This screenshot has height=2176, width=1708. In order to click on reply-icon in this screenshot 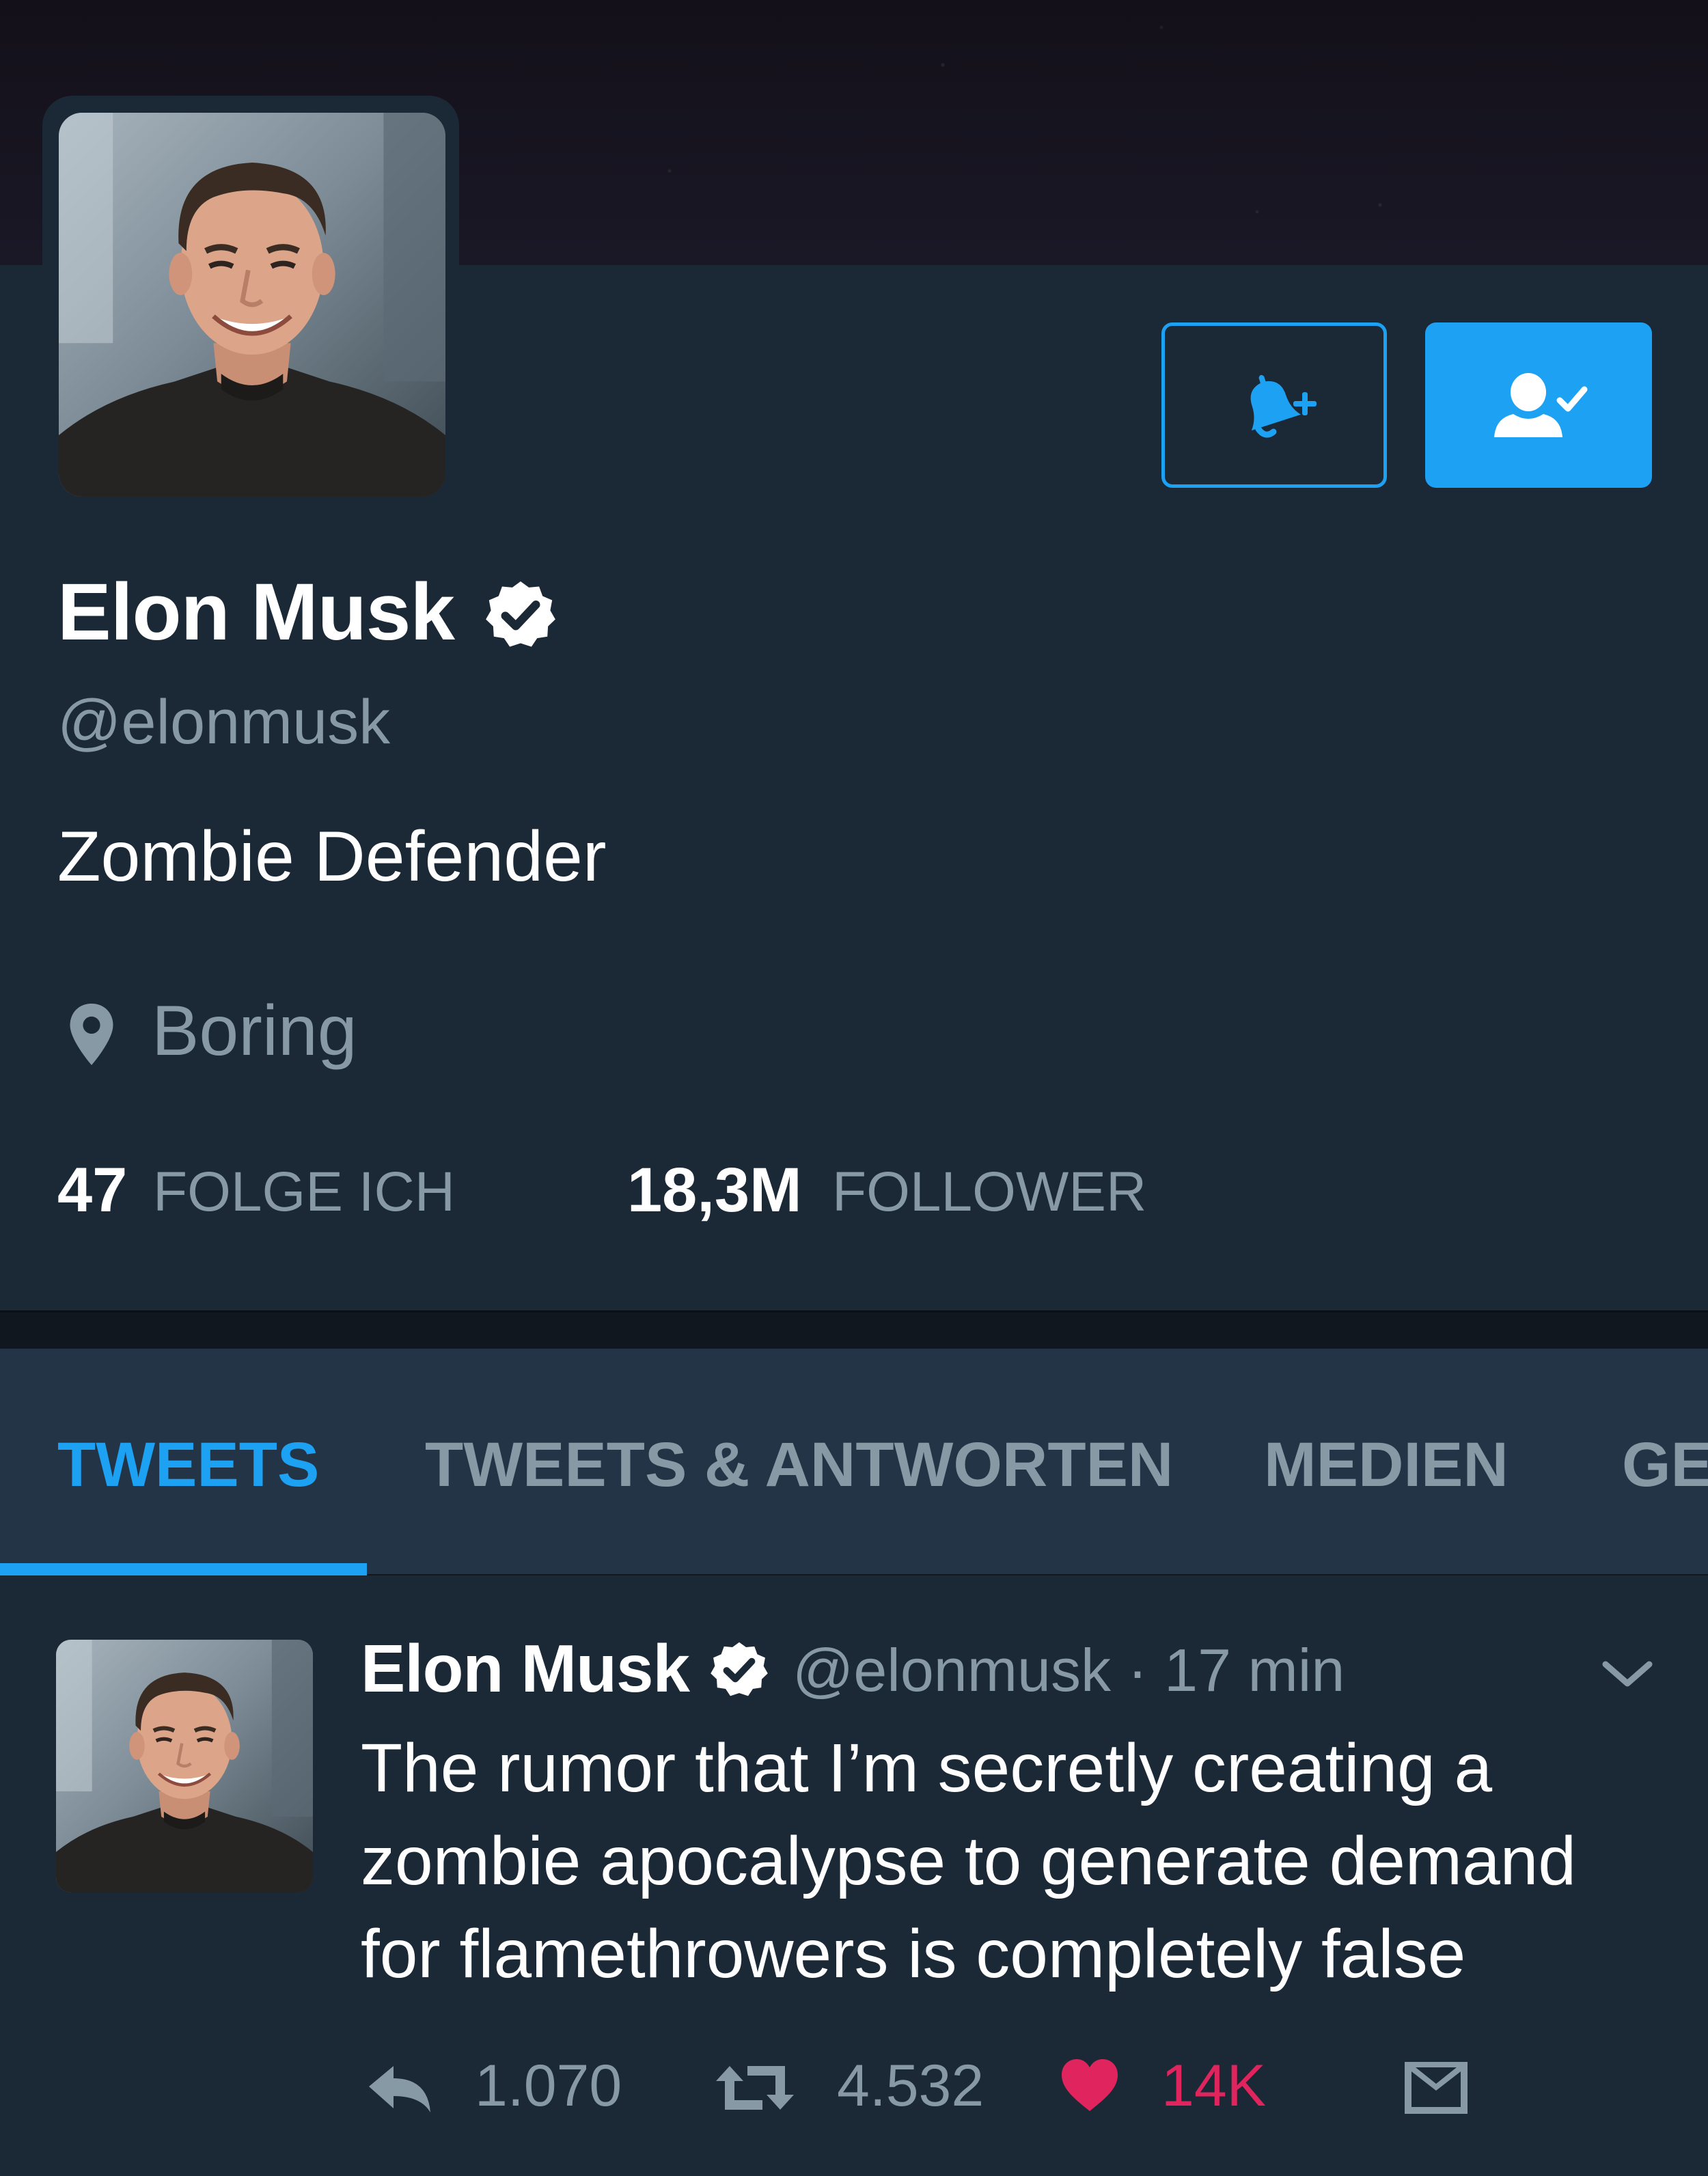, I will do `click(399, 2089)`.